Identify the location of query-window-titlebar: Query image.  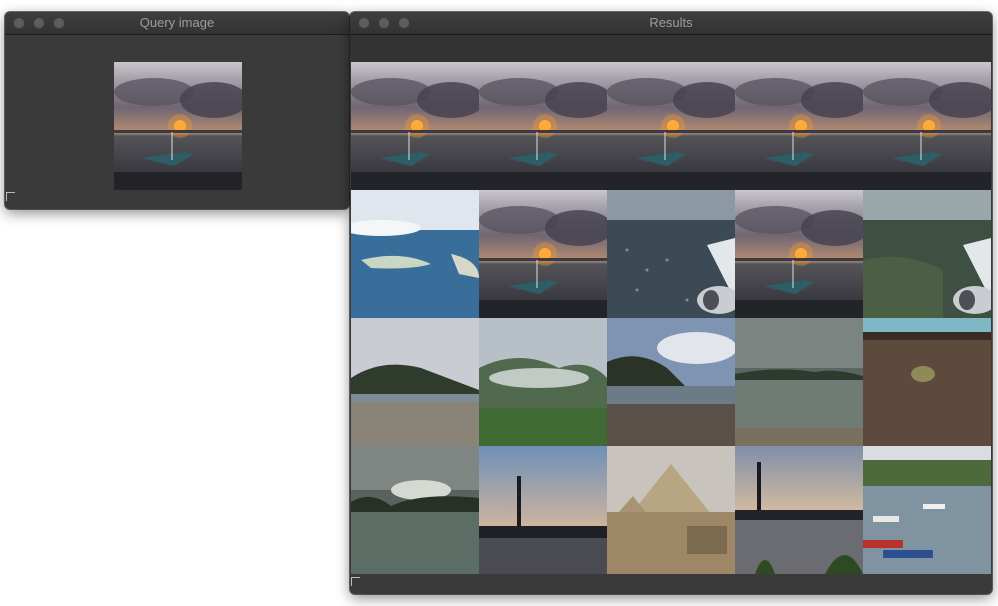
(177, 23).